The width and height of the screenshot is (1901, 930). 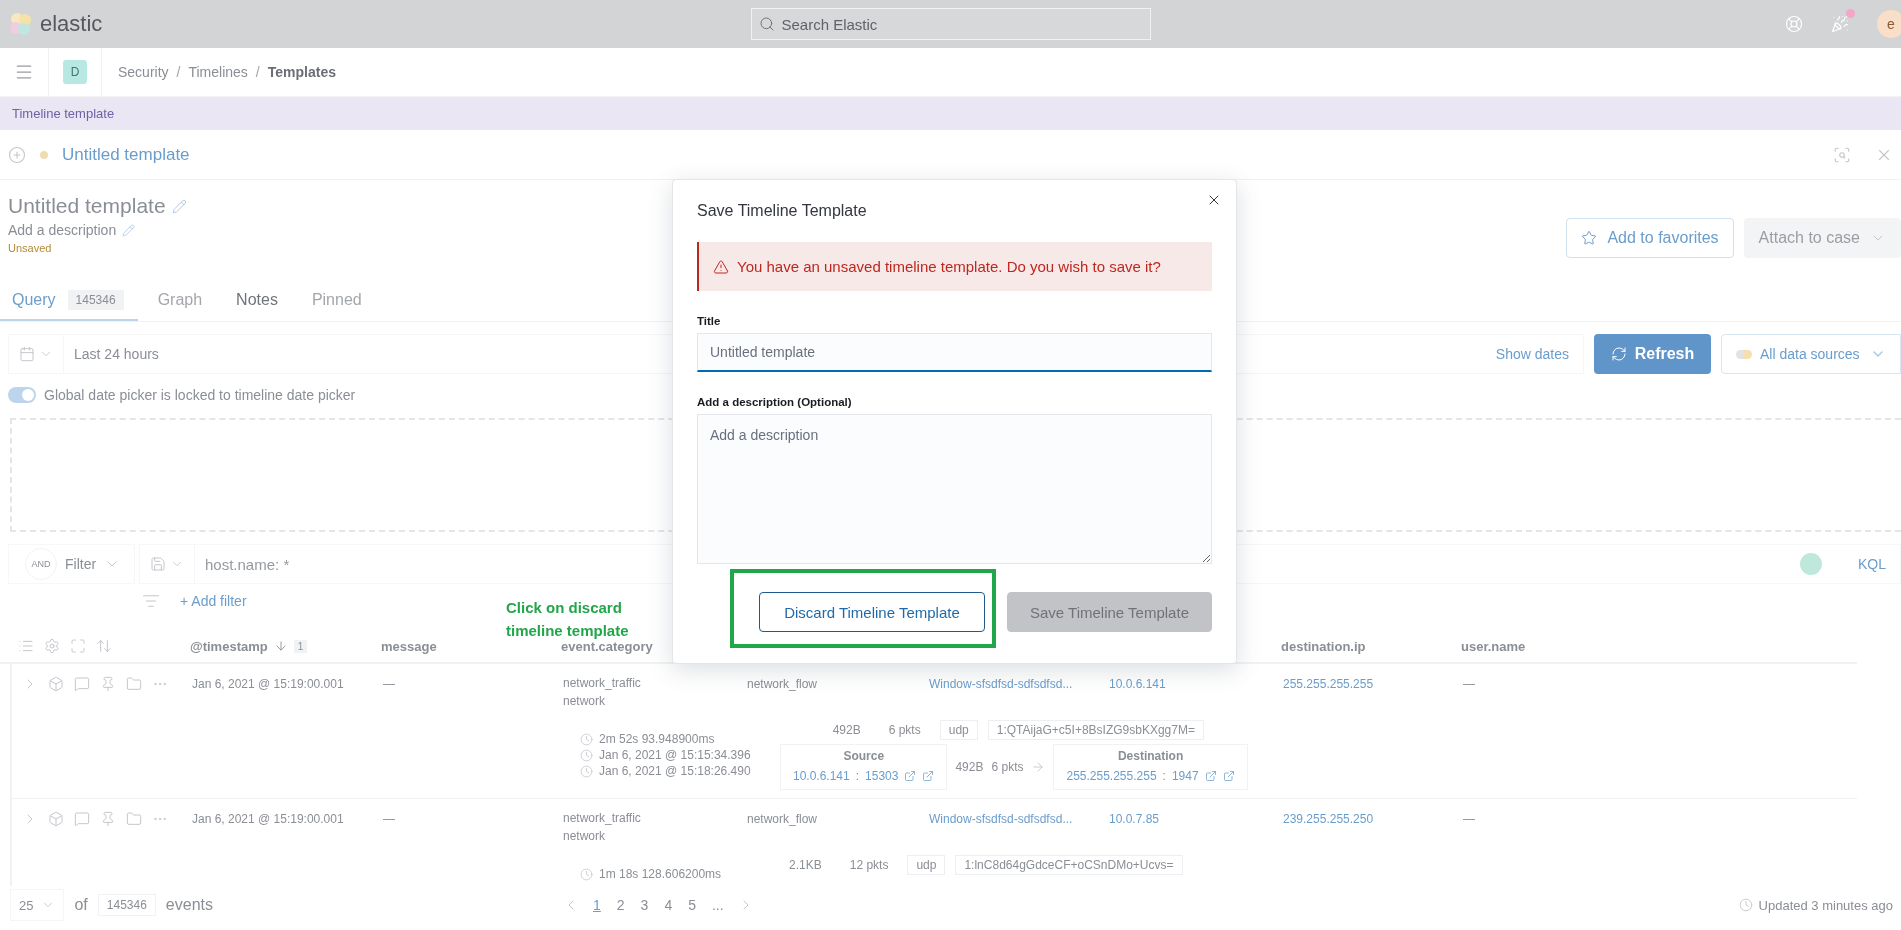 I want to click on data-sources-dropdown: All data sources, so click(x=1811, y=354).